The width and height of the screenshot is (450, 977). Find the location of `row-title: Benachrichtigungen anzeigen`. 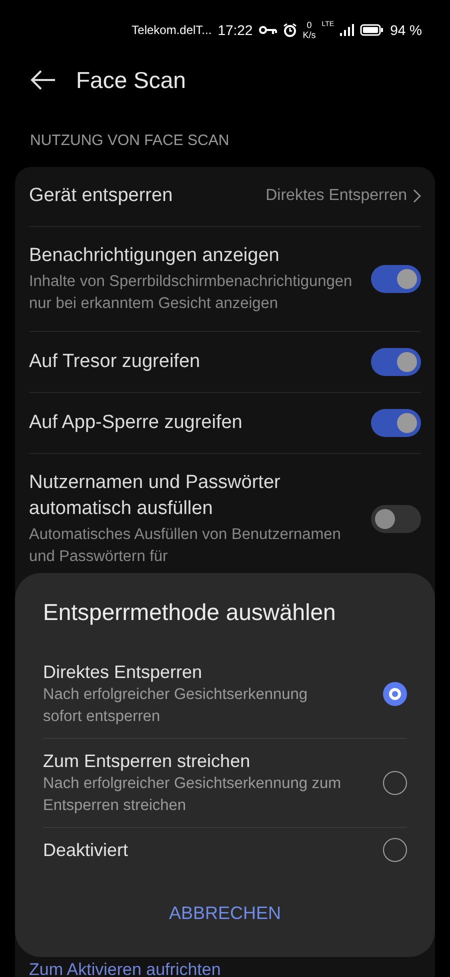

row-title: Benachrichtigungen anzeigen is located at coordinates (154, 256).